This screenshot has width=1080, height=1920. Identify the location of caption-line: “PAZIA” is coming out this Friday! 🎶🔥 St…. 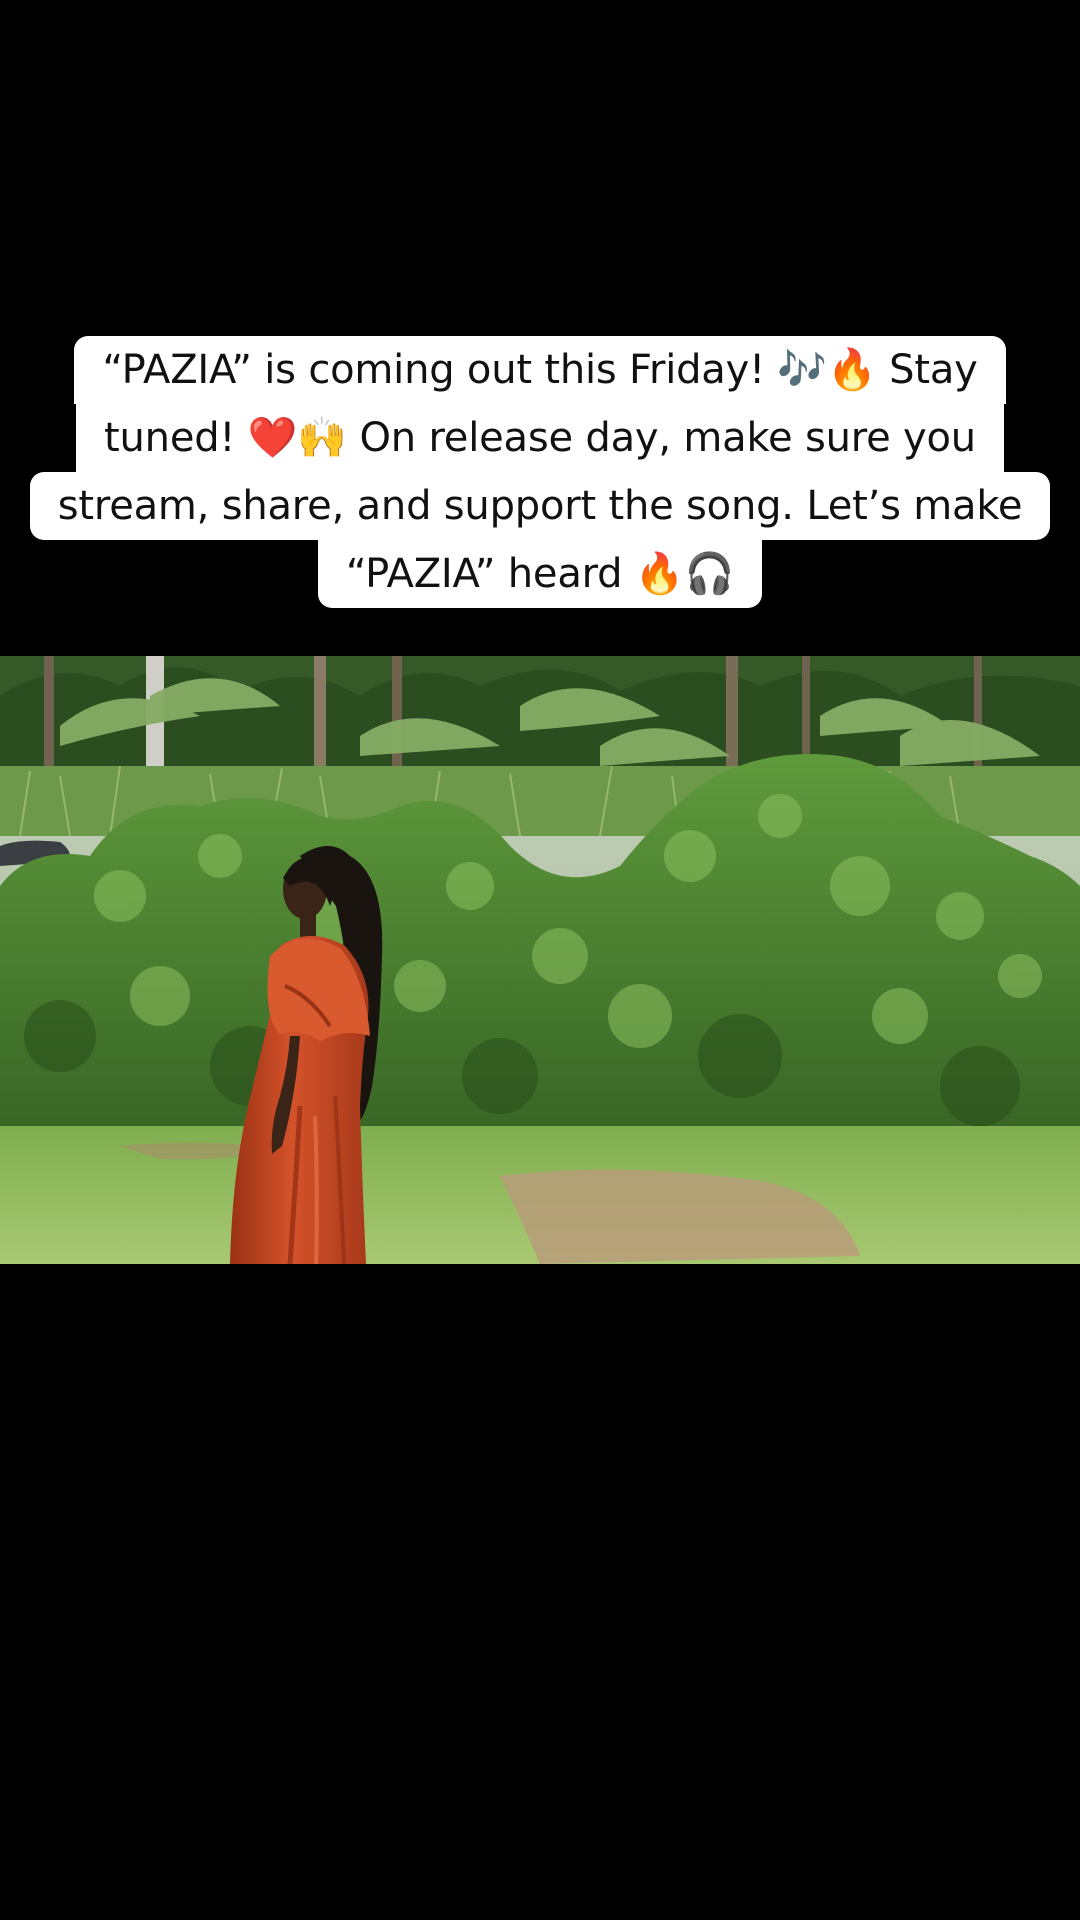
(540, 370).